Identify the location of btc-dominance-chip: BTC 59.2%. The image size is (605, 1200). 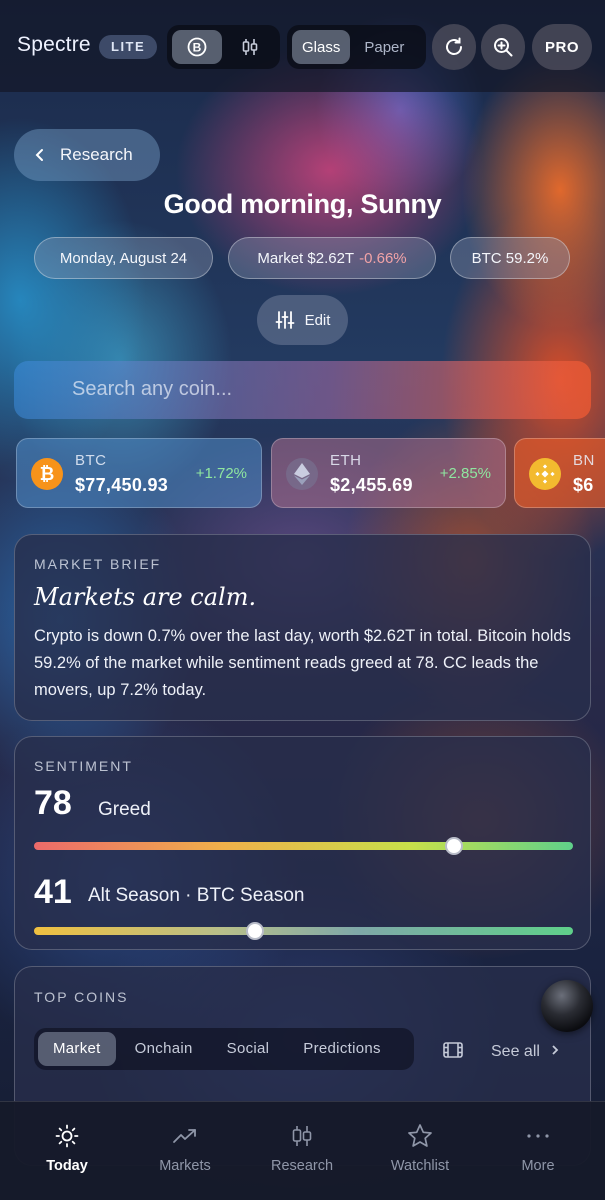
(510, 258).